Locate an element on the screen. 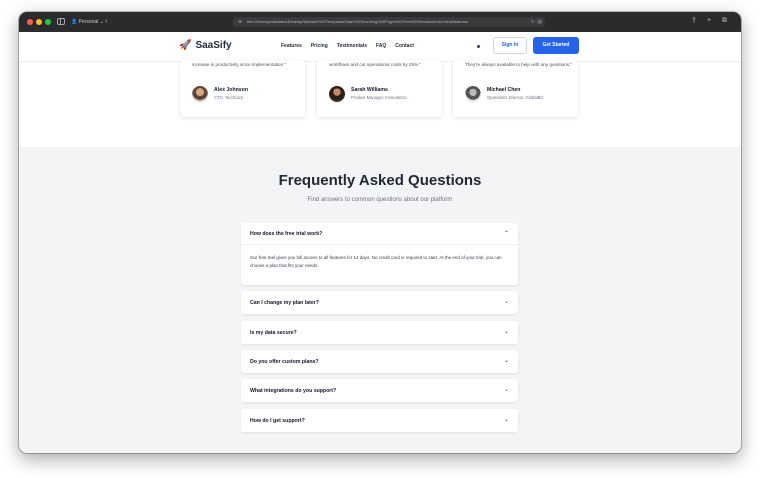 This screenshot has width=760, height=478. back-button: ‹ is located at coordinates (106, 21).